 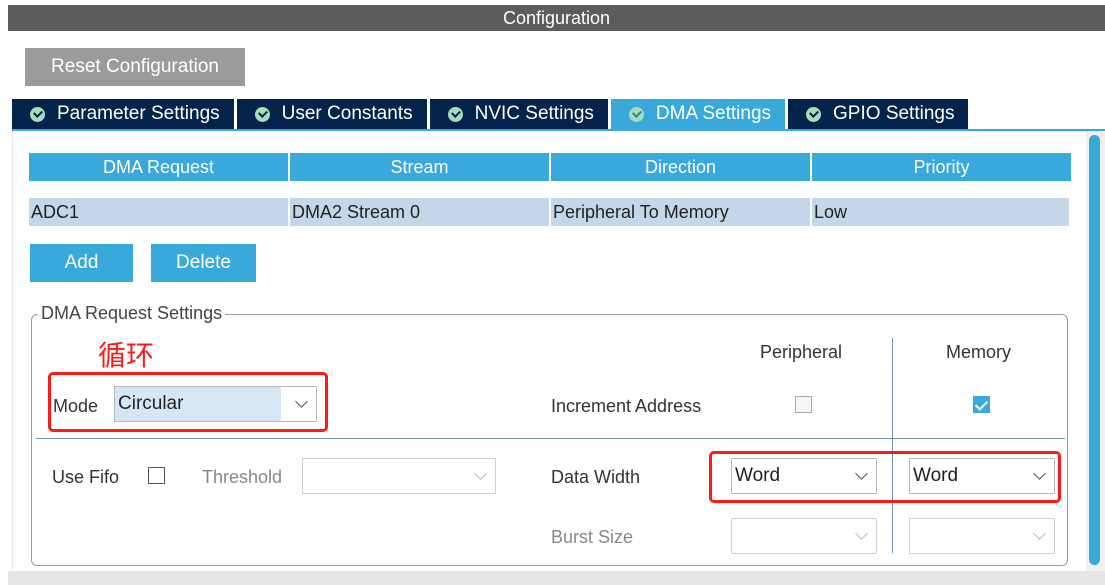 I want to click on burst-memory-select, so click(x=982, y=536).